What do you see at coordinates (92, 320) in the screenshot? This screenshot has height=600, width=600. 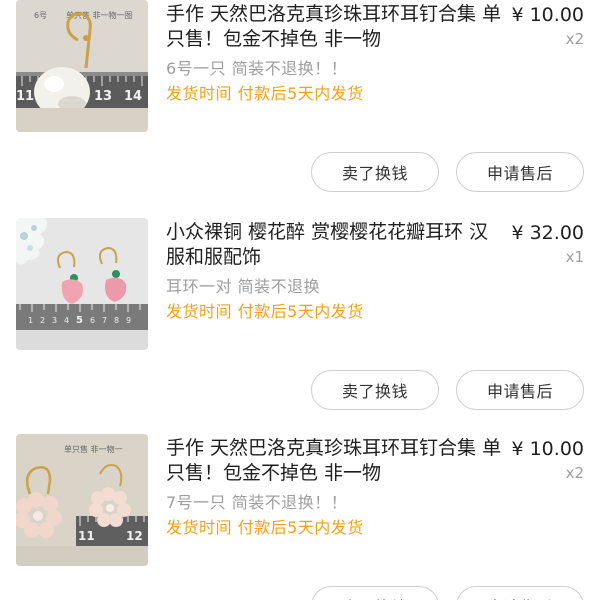 I see `ruler-number: 6` at bounding box center [92, 320].